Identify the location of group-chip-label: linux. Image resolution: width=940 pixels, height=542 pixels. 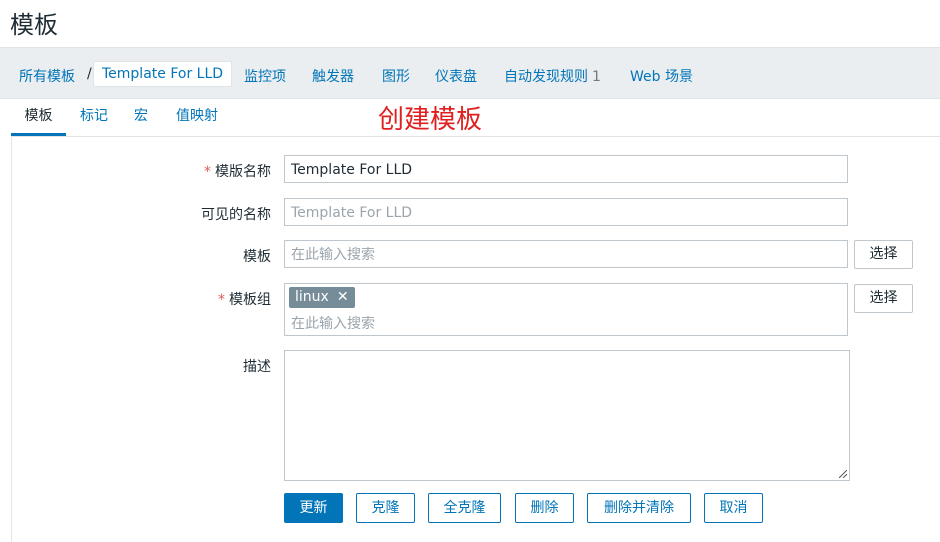
(312, 297).